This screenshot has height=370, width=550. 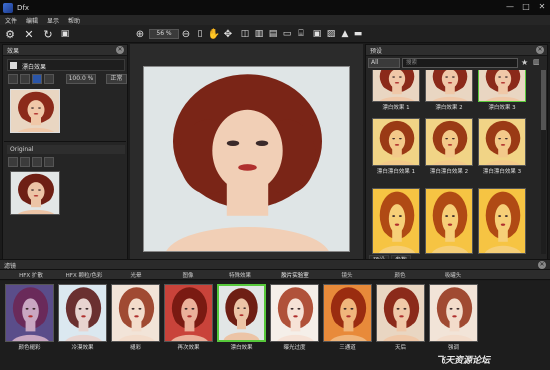 What do you see at coordinates (536, 62) in the screenshot?
I see `trash-icon: ▥` at bounding box center [536, 62].